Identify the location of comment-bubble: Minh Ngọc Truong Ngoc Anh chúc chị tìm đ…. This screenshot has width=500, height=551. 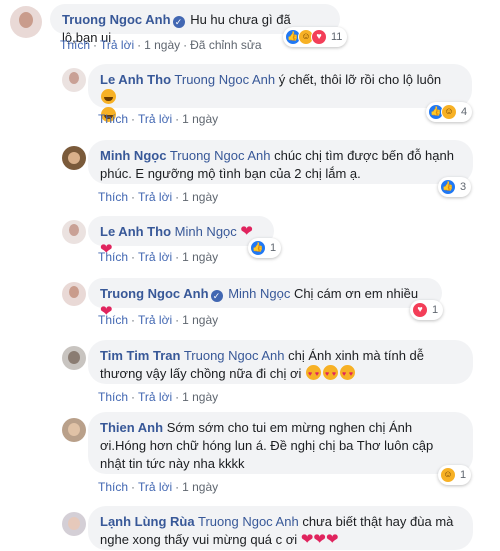
(280, 162).